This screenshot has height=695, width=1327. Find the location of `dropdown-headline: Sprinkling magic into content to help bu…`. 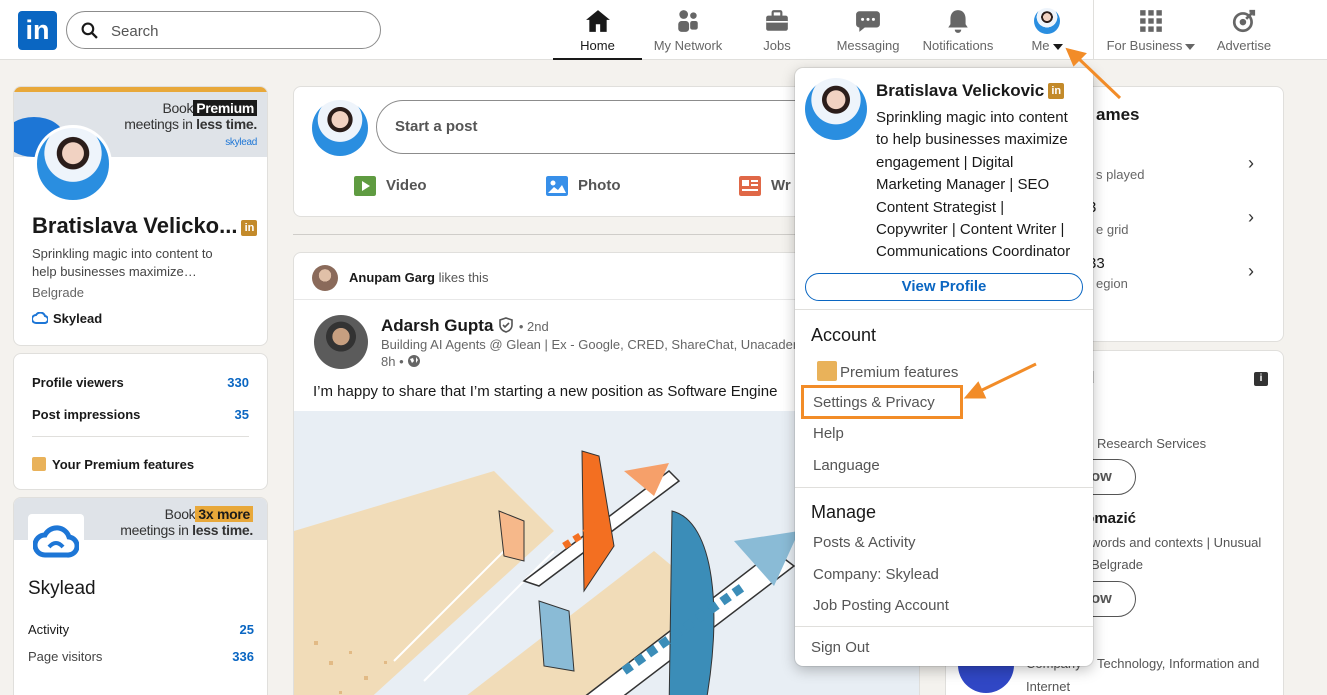

dropdown-headline: Sprinkling magic into content to help bu… is located at coordinates (973, 185).